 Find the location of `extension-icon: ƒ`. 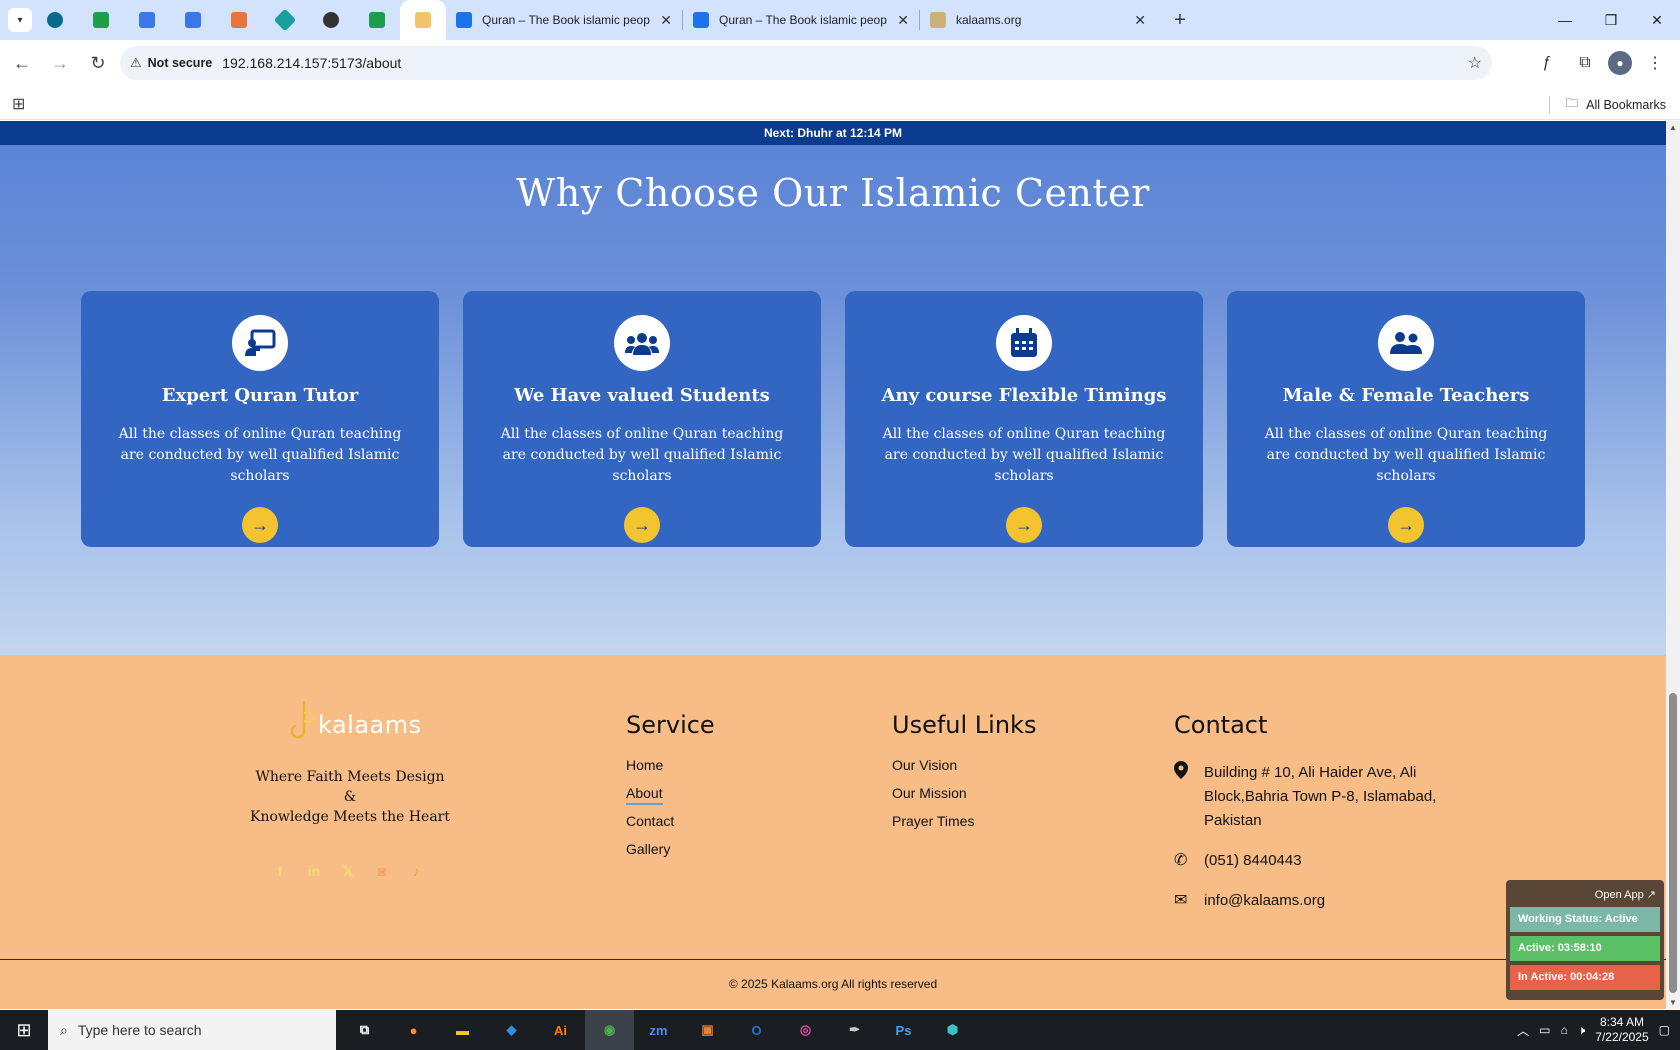

extension-icon: ƒ is located at coordinates (1547, 63).